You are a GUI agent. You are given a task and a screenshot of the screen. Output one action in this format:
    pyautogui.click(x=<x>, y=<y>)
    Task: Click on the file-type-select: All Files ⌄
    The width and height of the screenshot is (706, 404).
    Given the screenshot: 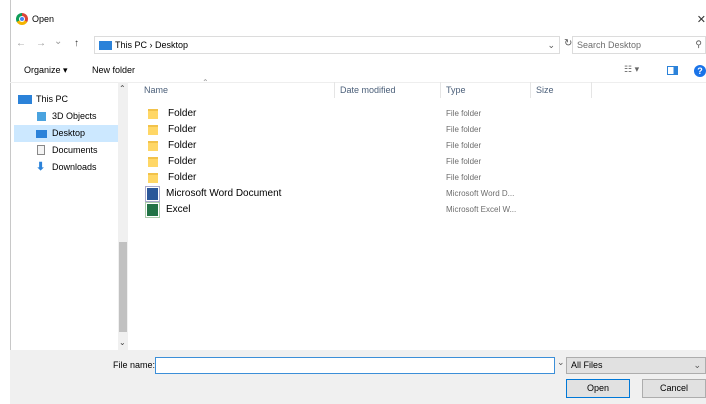 What is the action you would take?
    pyautogui.click(x=636, y=365)
    